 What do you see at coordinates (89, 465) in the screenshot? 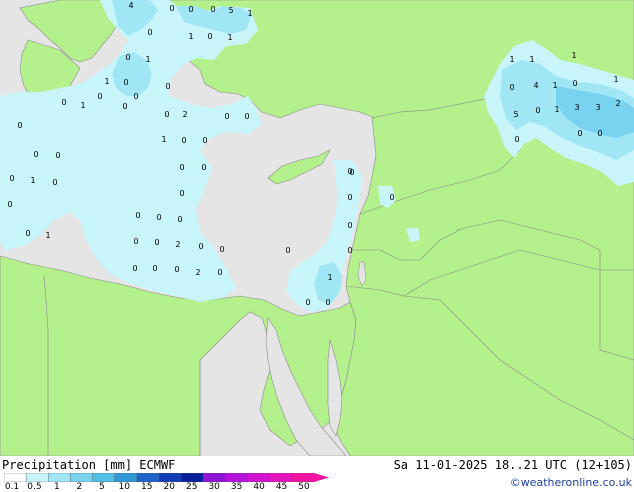
I see `map-title: Precipitation [mm] ECMWF` at bounding box center [89, 465].